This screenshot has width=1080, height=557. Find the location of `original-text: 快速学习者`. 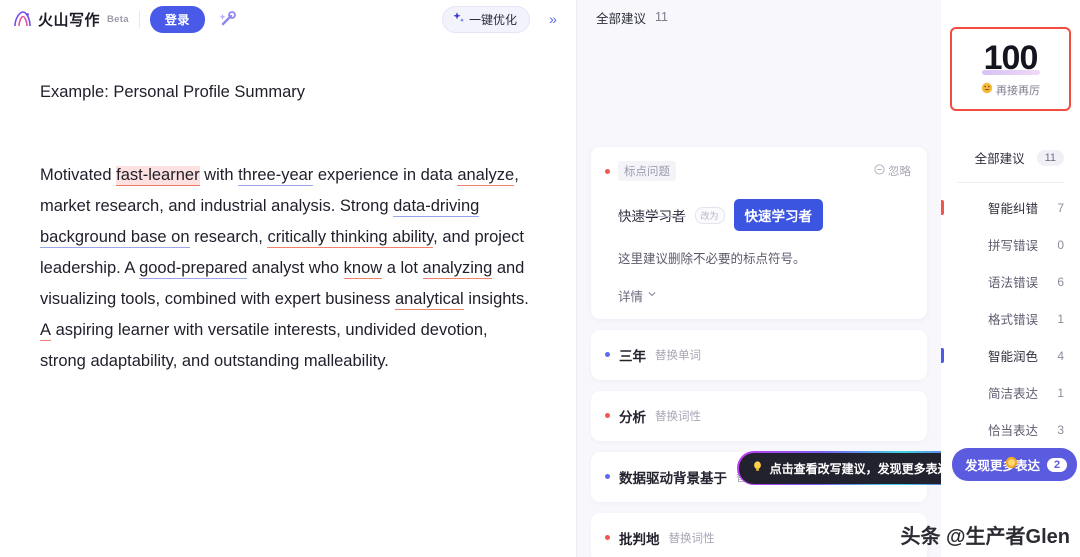

original-text: 快速学习者 is located at coordinates (652, 216).